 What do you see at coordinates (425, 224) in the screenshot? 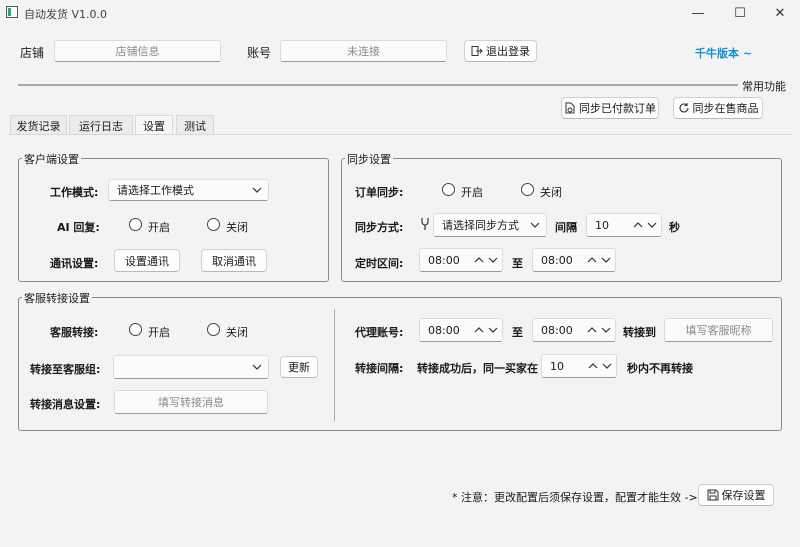
I see `wrench-icon` at bounding box center [425, 224].